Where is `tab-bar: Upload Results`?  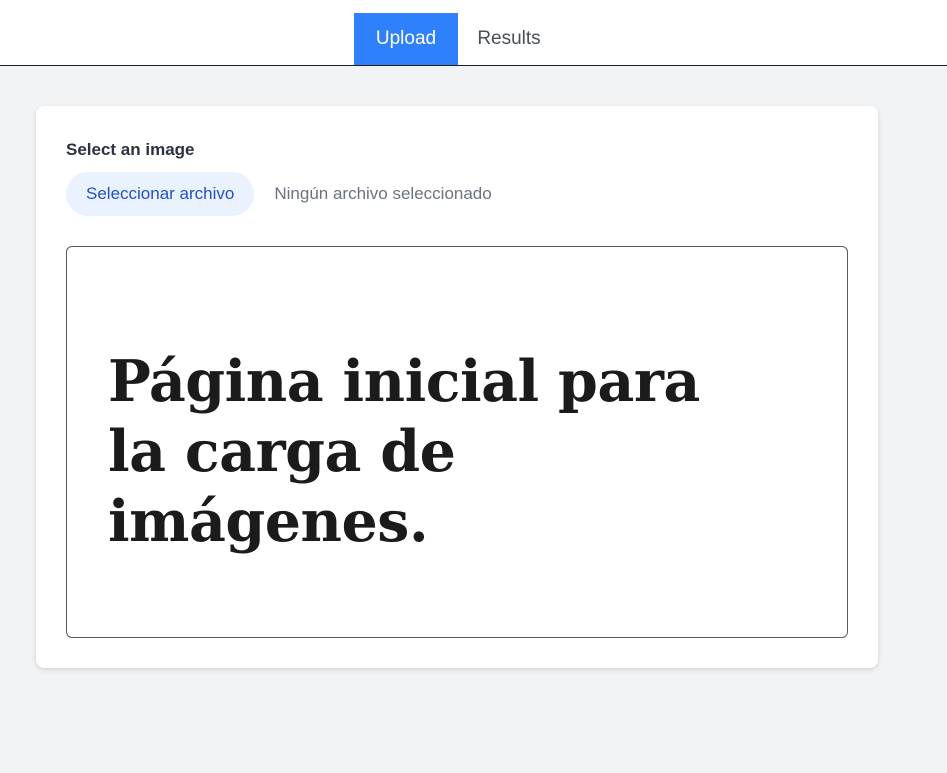 tab-bar: Upload Results is located at coordinates (457, 39).